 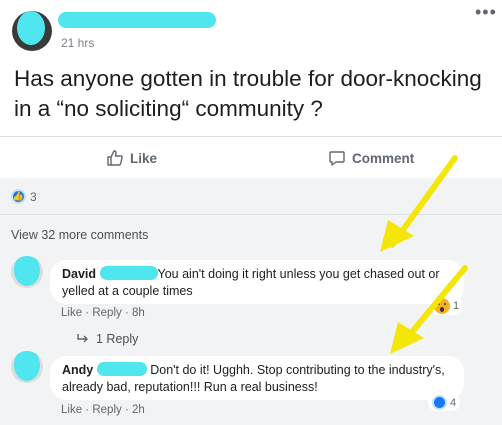 What do you see at coordinates (138, 410) in the screenshot?
I see `comment-time: 2h` at bounding box center [138, 410].